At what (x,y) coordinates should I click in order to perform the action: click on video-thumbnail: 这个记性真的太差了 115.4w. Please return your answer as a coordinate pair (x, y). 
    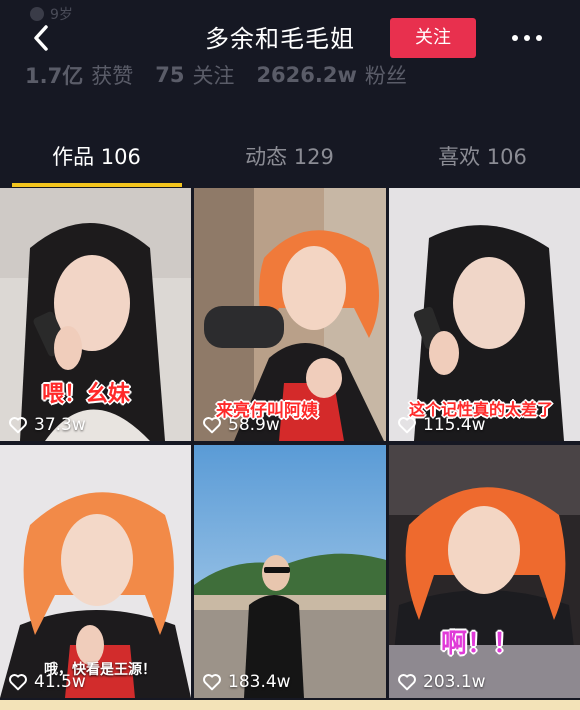
    Looking at the image, I should click on (484, 314).